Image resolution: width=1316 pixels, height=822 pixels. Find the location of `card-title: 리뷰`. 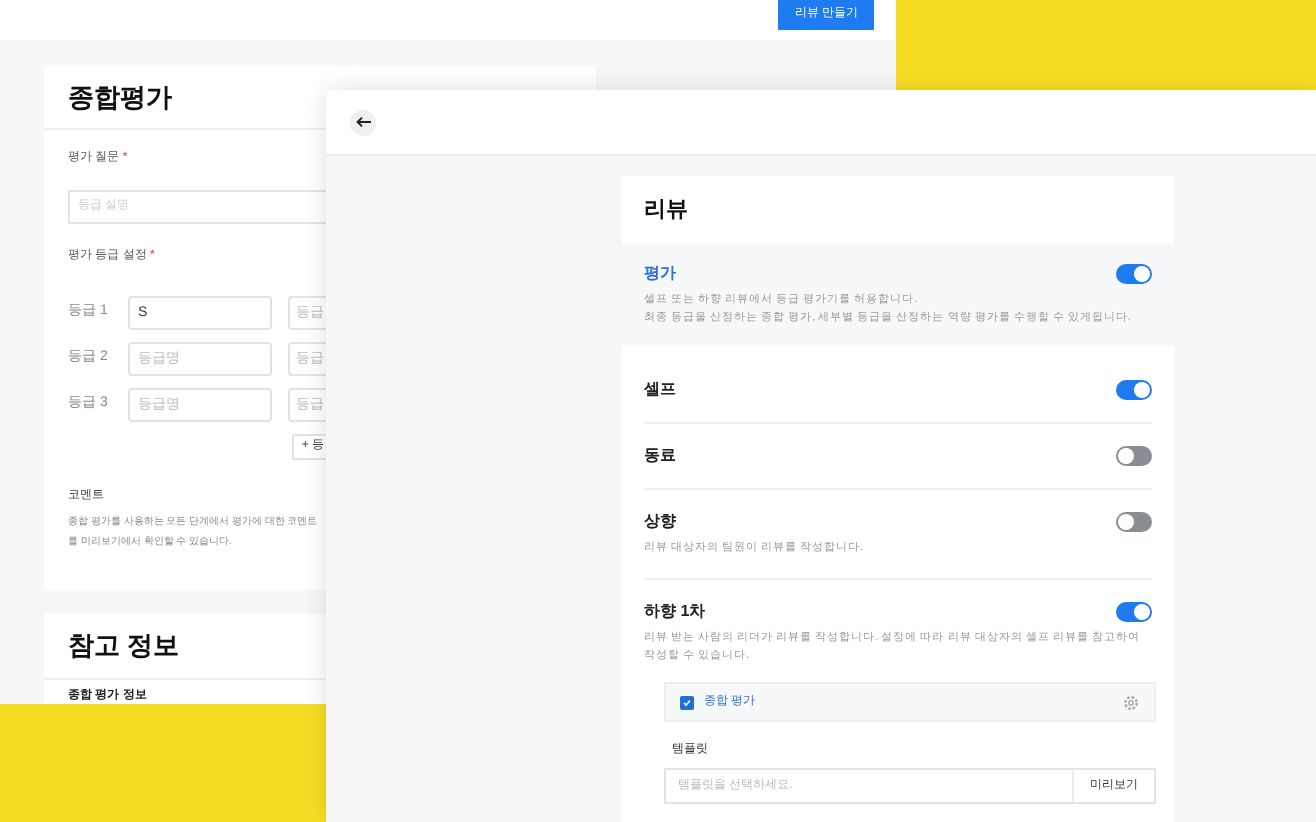

card-title: 리뷰 is located at coordinates (666, 210).